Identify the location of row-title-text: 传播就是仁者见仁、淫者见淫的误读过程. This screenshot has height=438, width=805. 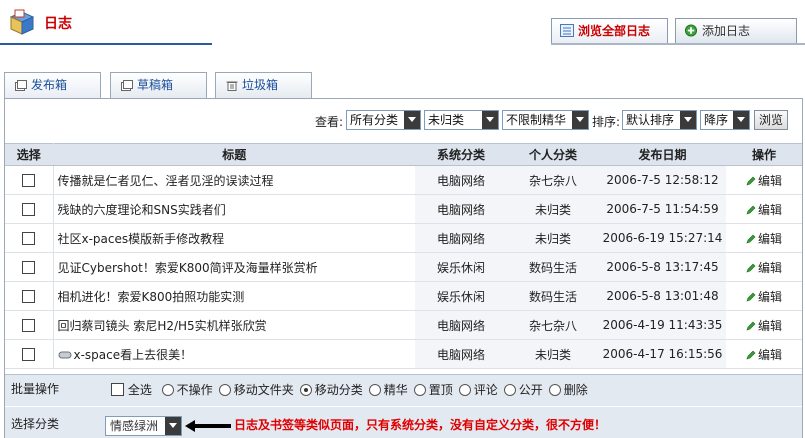
(166, 181).